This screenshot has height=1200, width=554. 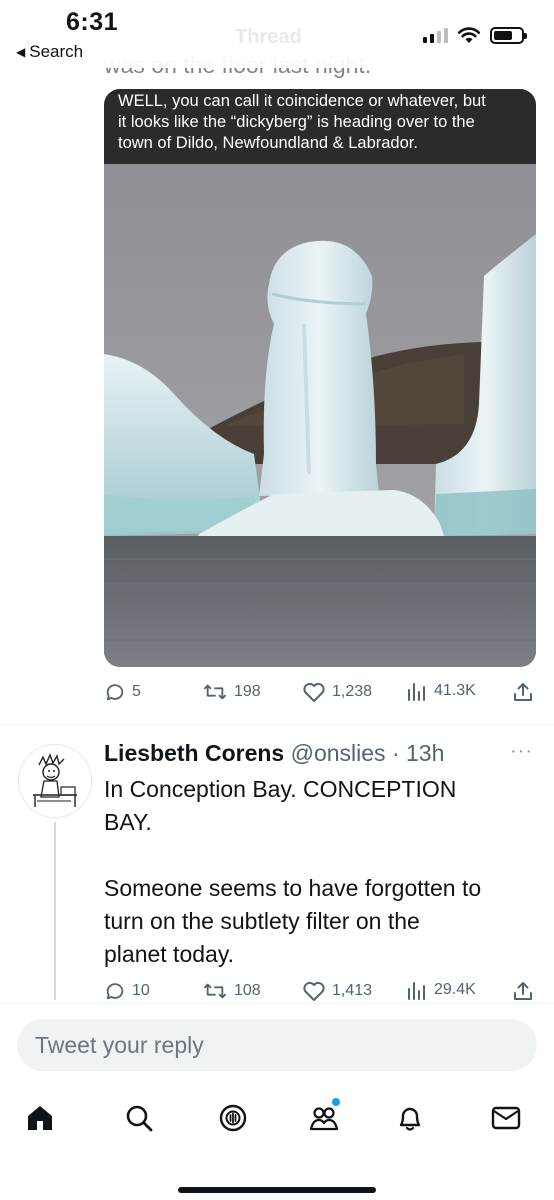 What do you see at coordinates (336, 1102) in the screenshot?
I see `notification-dot` at bounding box center [336, 1102].